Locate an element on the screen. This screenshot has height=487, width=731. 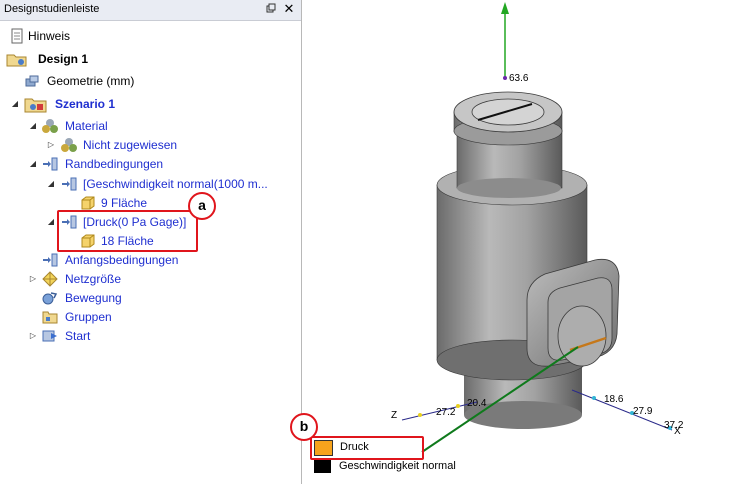
tree-item-anfangsbedingungen: Anfangsbedingungen is located at coordinates (150, 260).